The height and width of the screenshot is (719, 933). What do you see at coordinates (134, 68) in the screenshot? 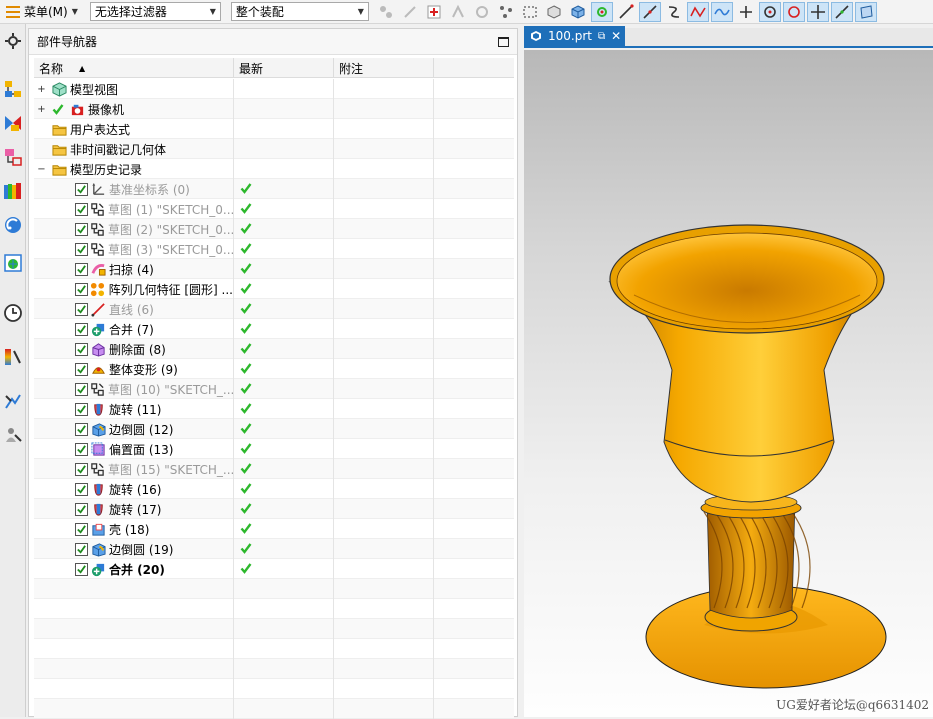
I see `column-header-name: 名称 ▲` at bounding box center [134, 68].